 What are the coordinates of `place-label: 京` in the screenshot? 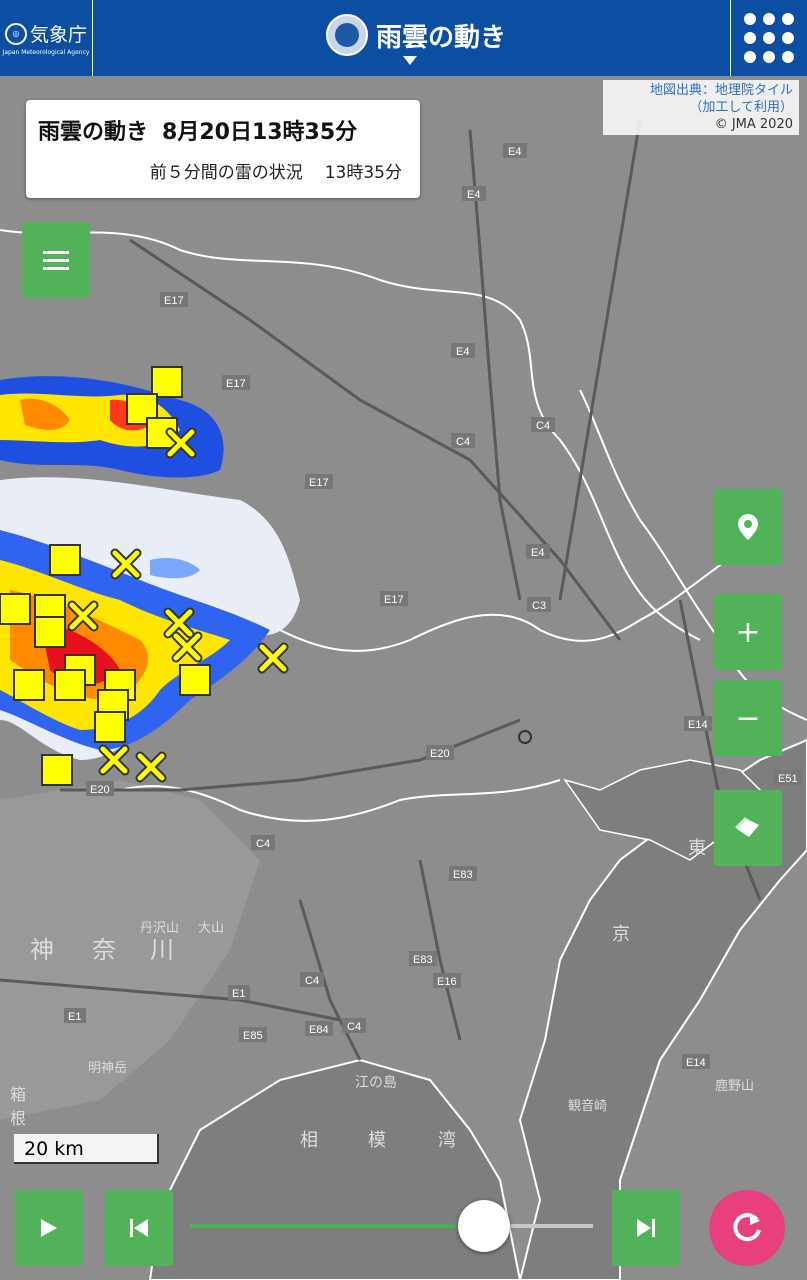 It's located at (621, 934).